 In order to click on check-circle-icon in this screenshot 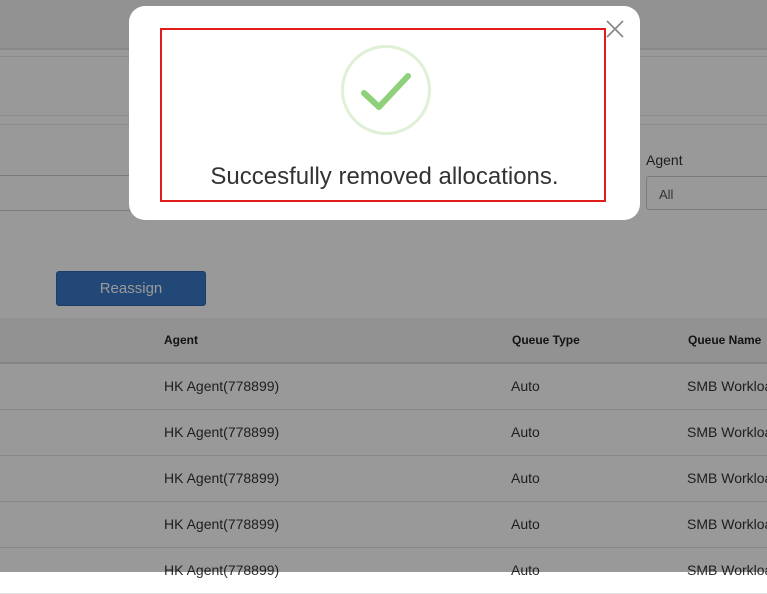, I will do `click(386, 90)`.